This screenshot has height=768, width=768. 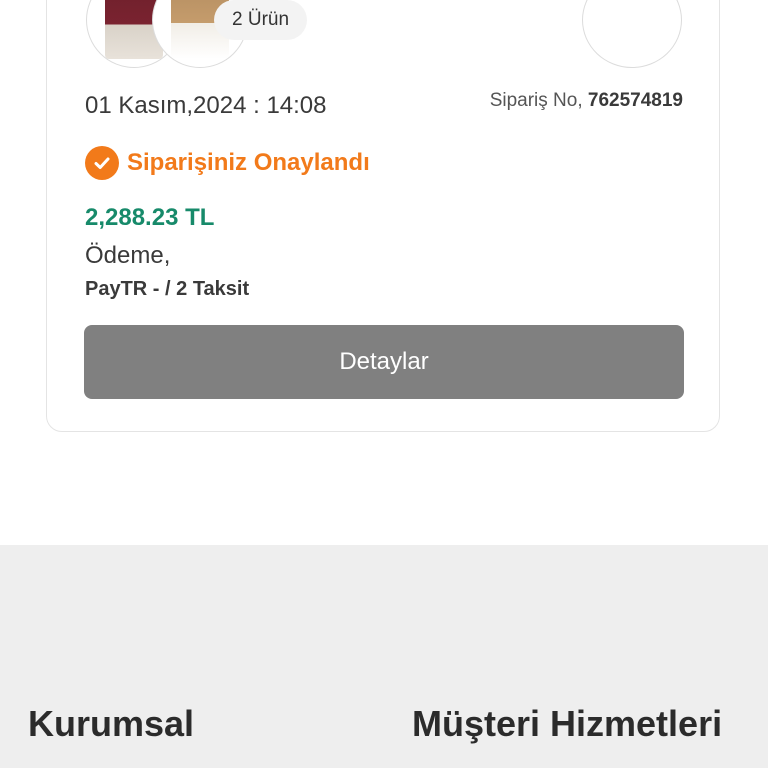 I want to click on payment-method: PayTR - / 2 Taksit, so click(x=167, y=289).